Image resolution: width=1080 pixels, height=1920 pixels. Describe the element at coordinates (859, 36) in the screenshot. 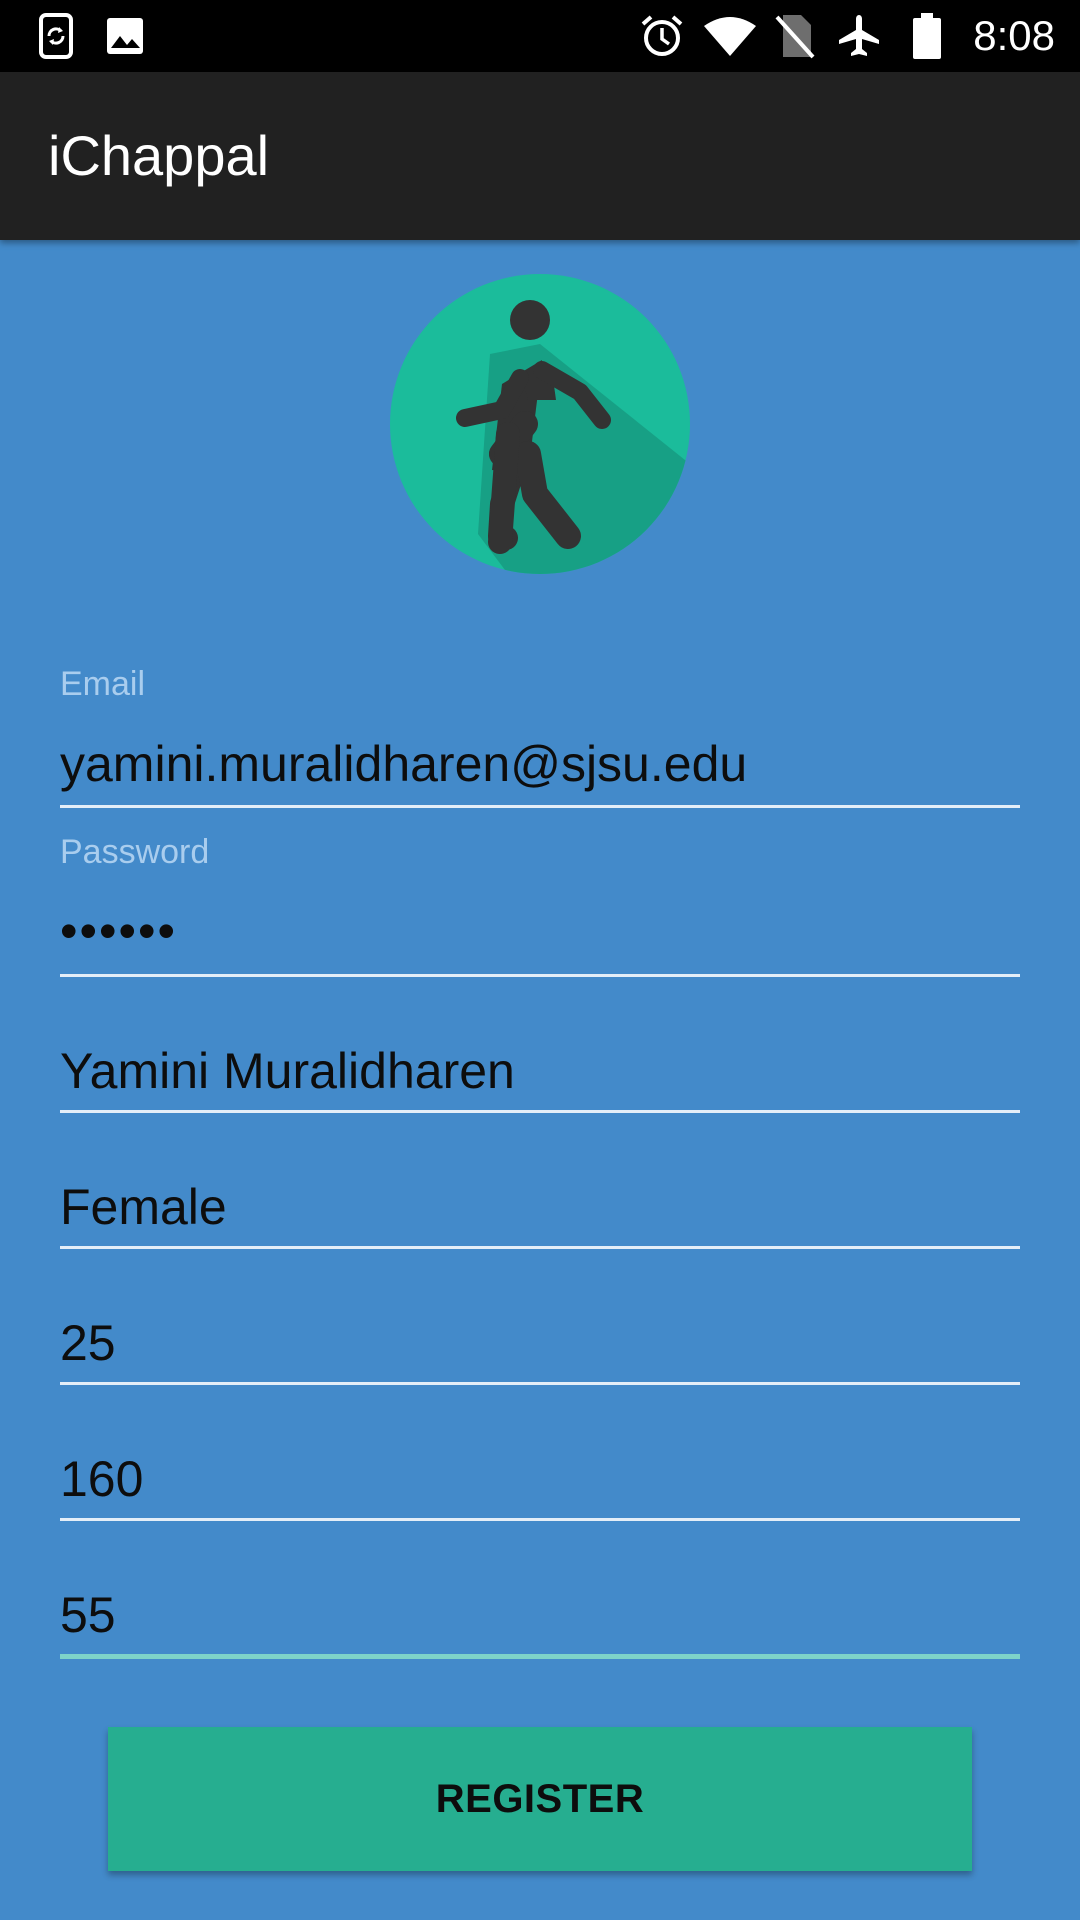

I see `airplane-icon` at that location.